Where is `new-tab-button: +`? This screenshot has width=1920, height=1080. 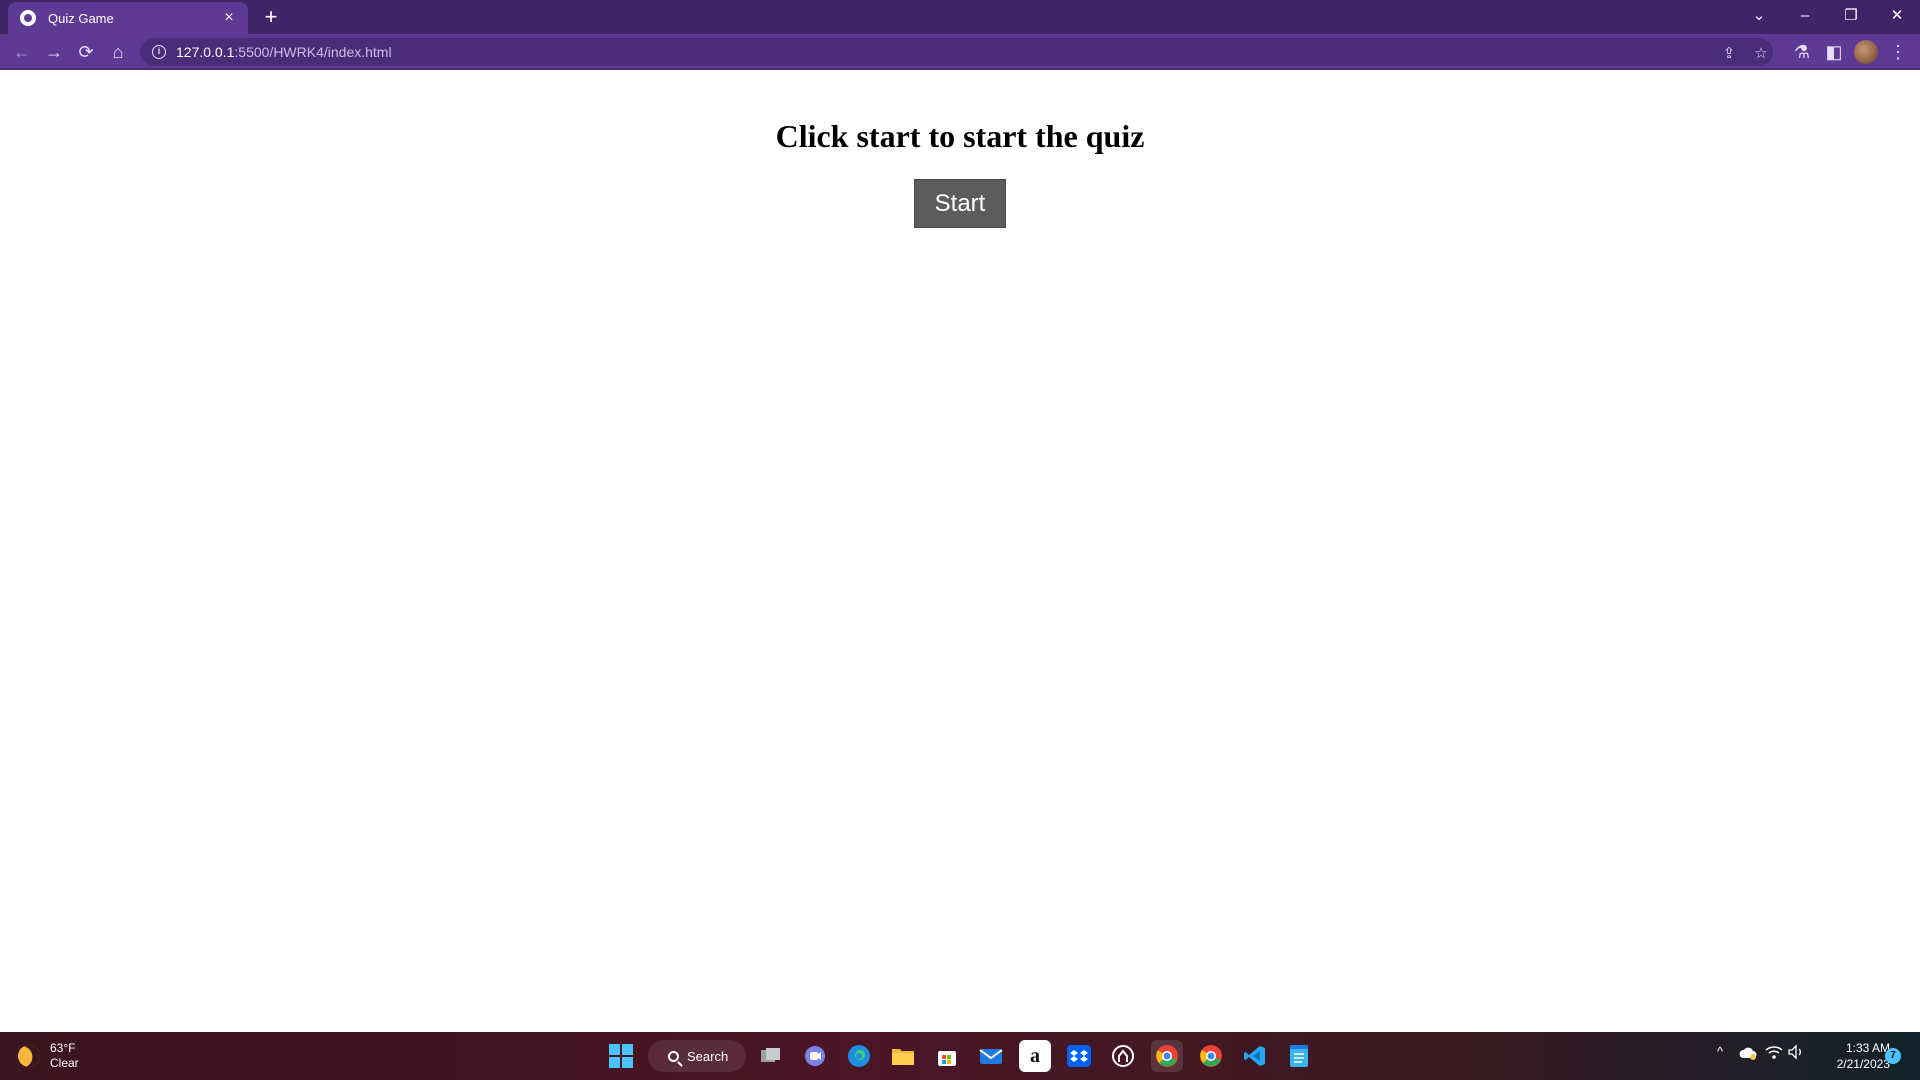
new-tab-button: + is located at coordinates (271, 17).